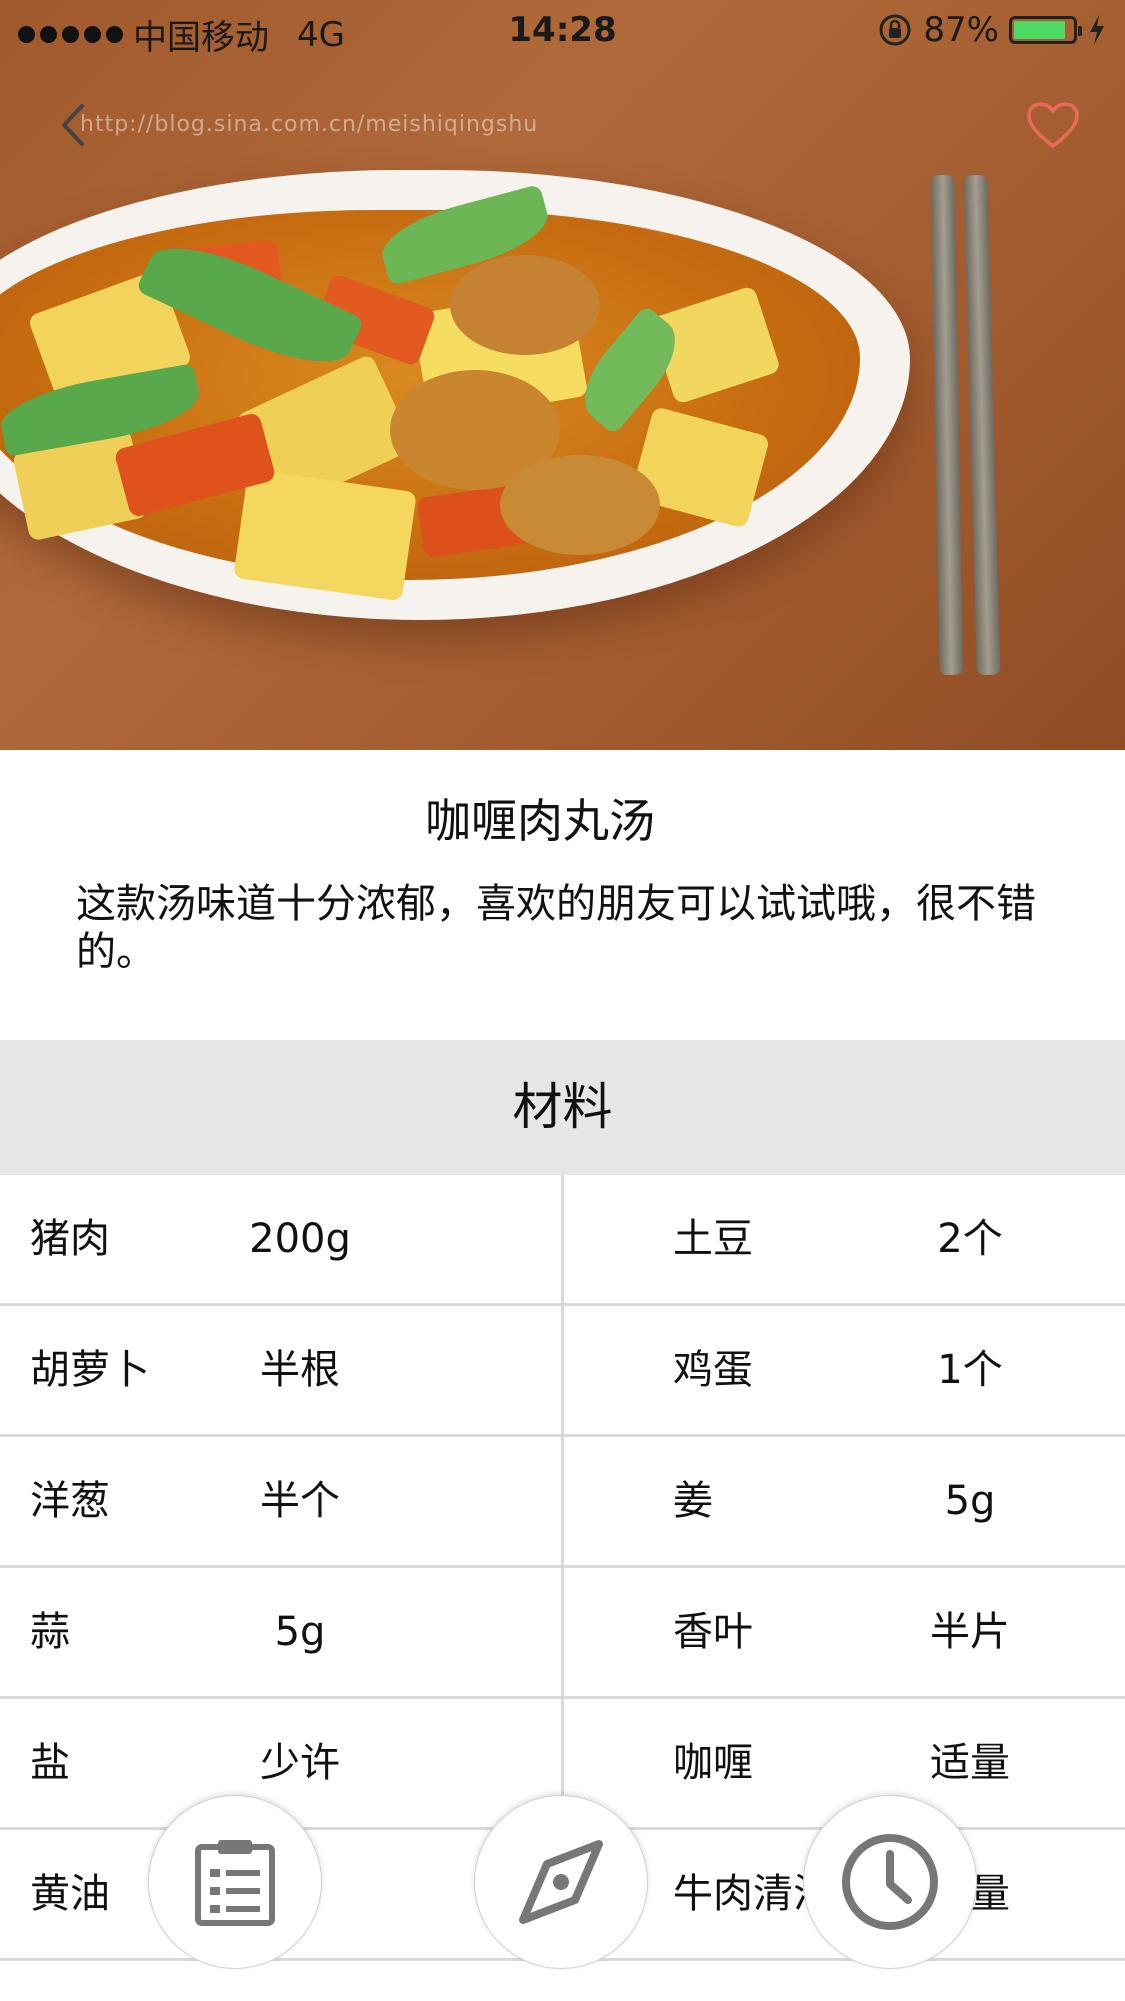  I want to click on url-watermark: http://blog.sina.com.cn/meishiqingshu, so click(309, 124).